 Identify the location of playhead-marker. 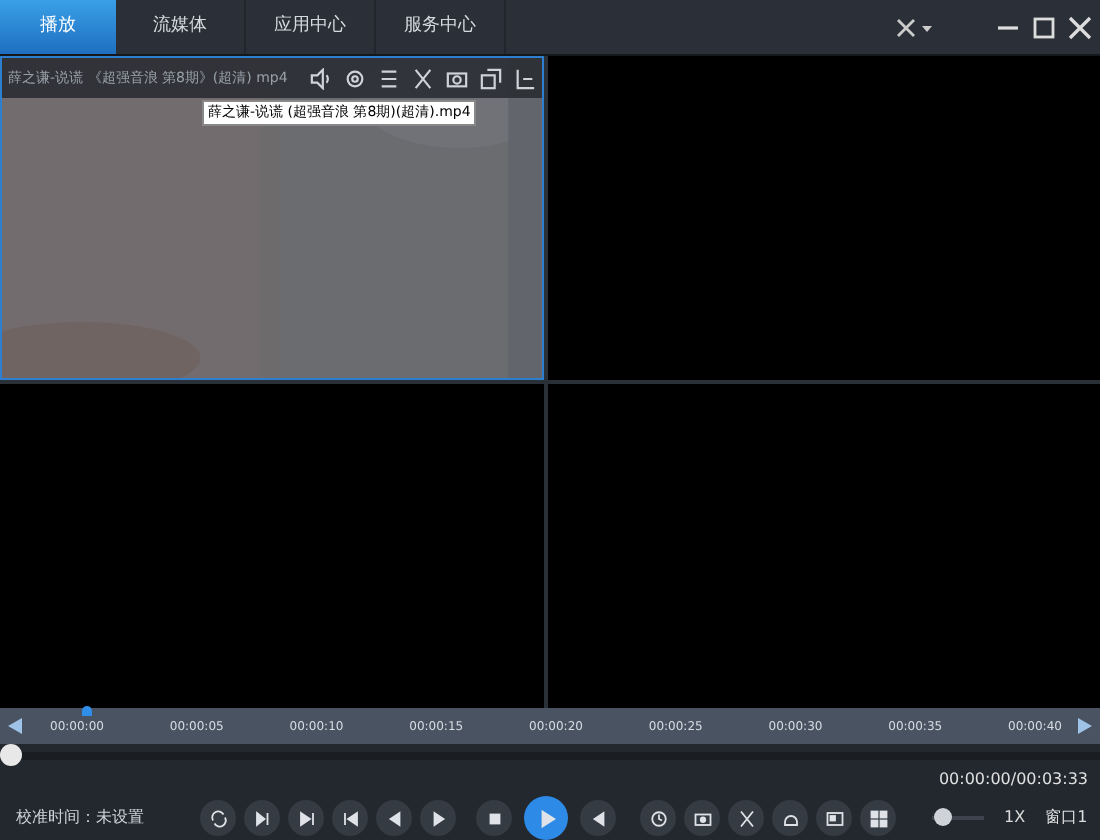
(87, 710).